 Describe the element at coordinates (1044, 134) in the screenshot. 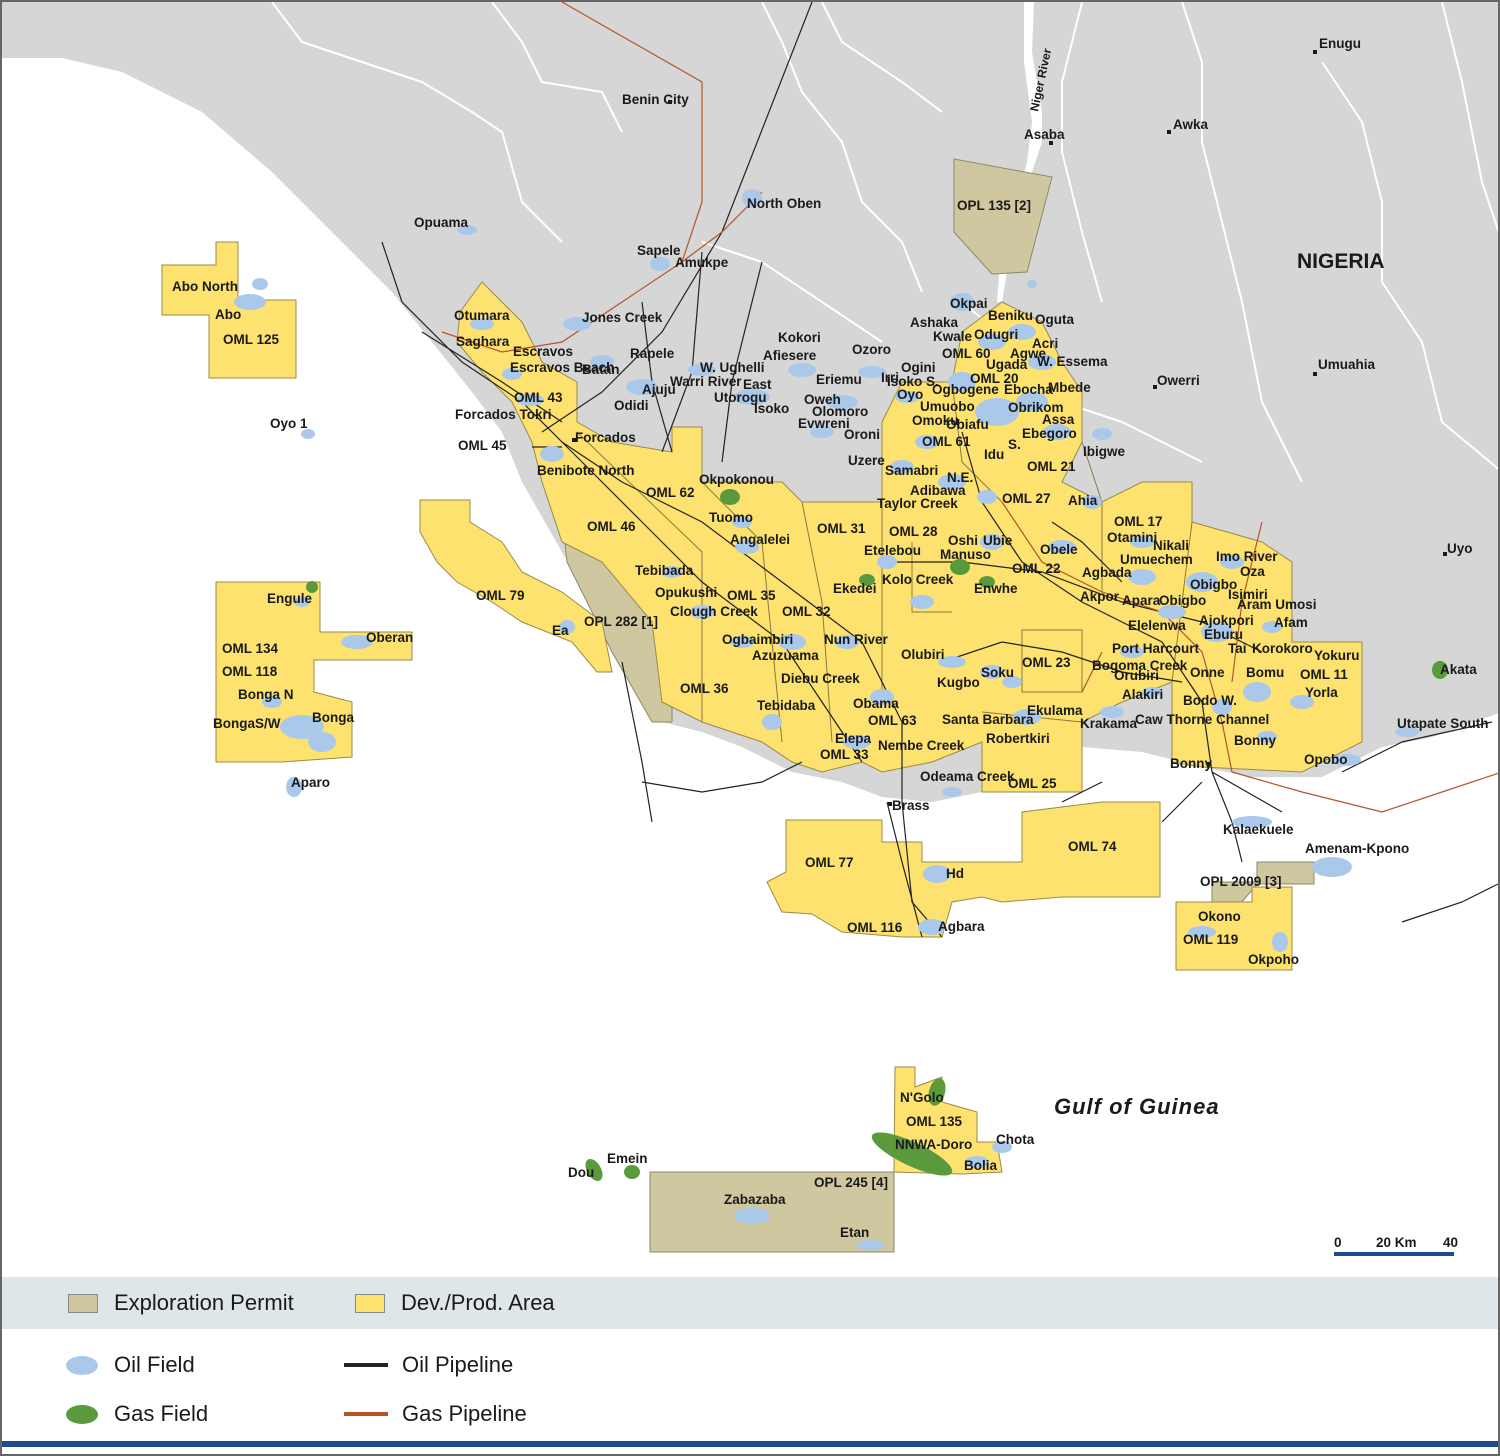

I see `city-label: Asaba` at that location.